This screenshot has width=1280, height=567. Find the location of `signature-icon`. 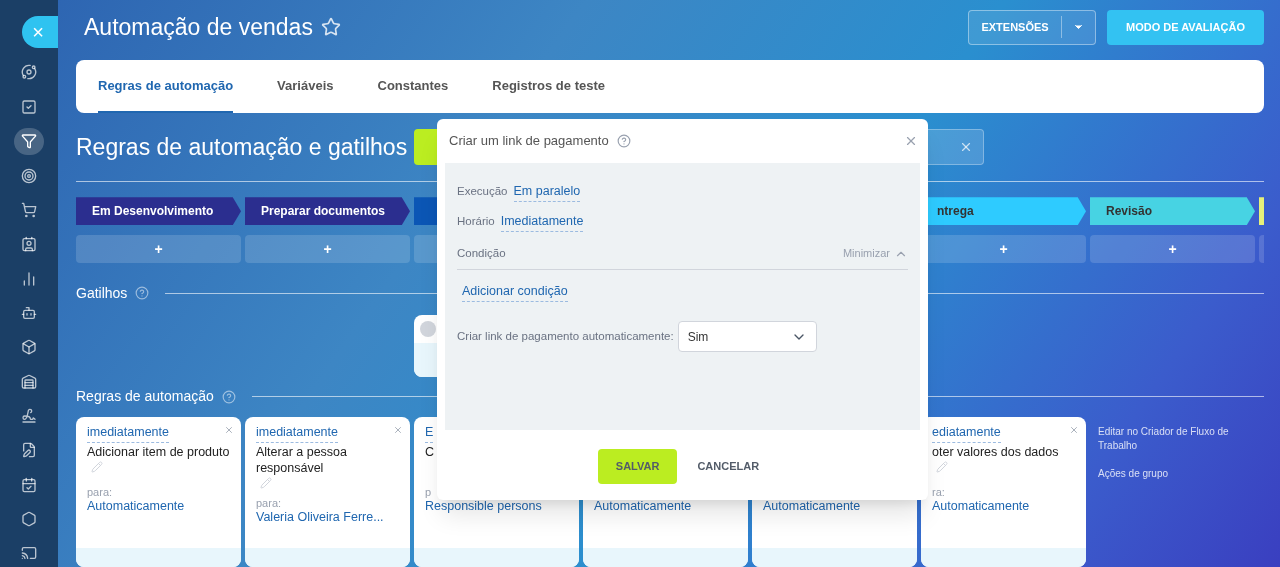

signature-icon is located at coordinates (29, 416).